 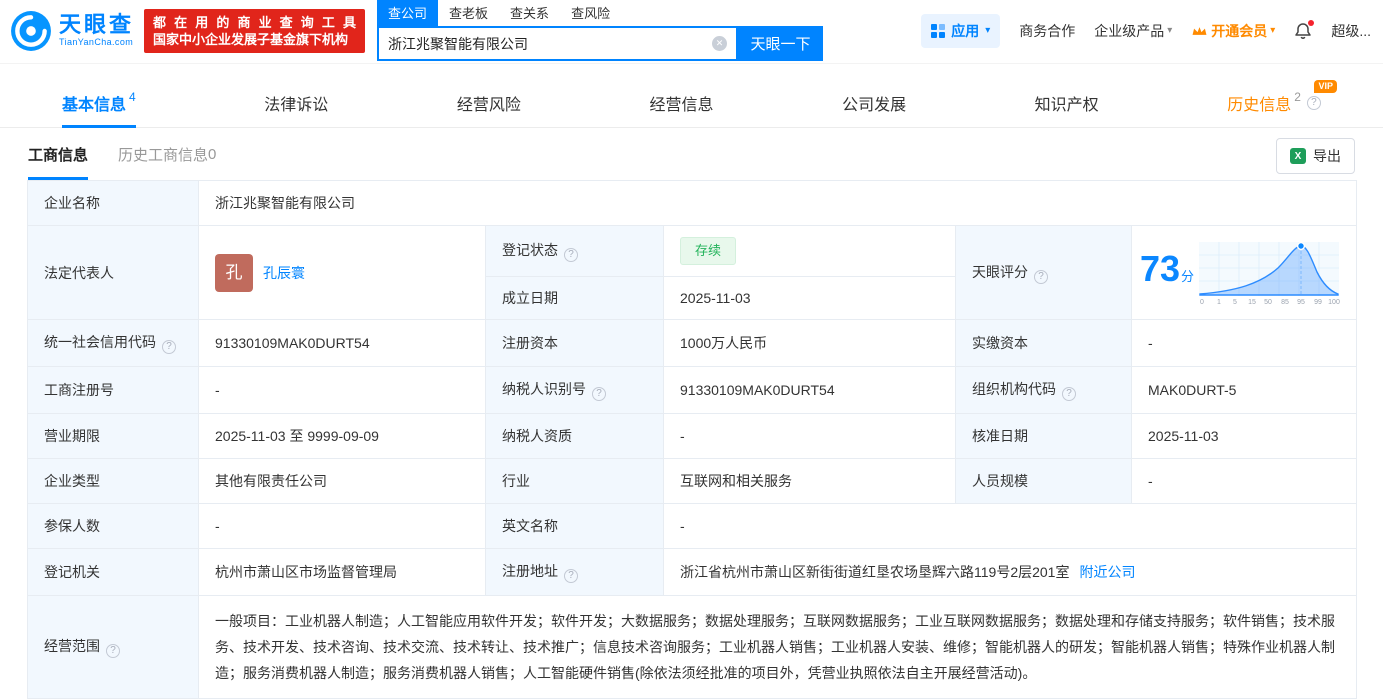 I want to click on subtab-history-business-info: 历史工商信息 0, so click(x=167, y=154).